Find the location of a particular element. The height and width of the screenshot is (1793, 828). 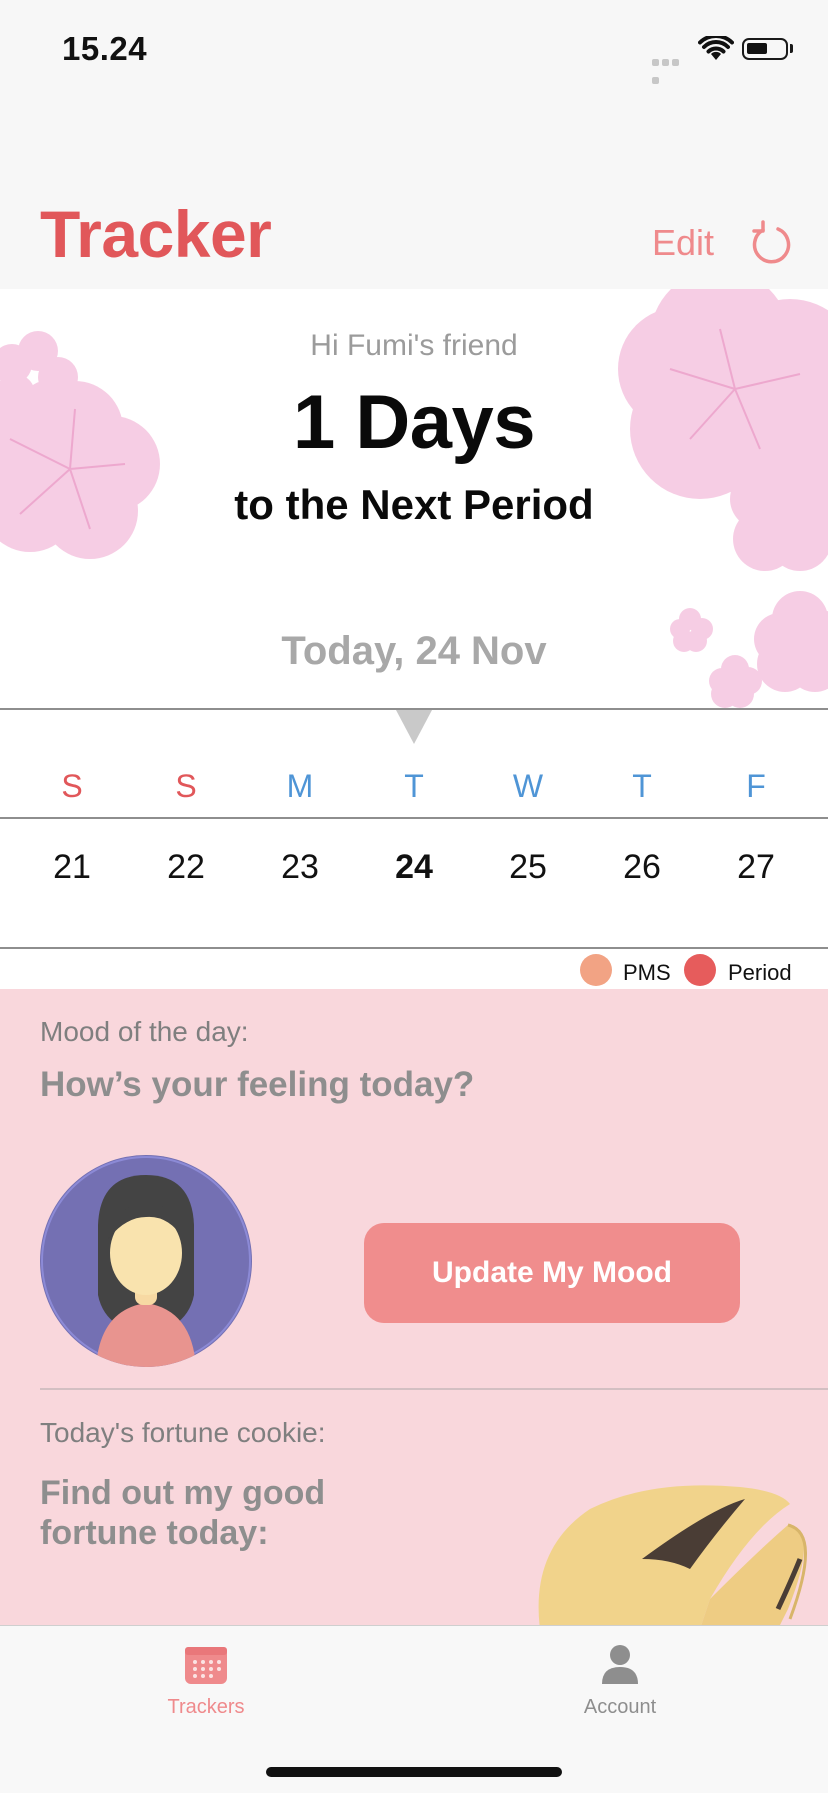

calendar-bottom-line is located at coordinates (414, 948).